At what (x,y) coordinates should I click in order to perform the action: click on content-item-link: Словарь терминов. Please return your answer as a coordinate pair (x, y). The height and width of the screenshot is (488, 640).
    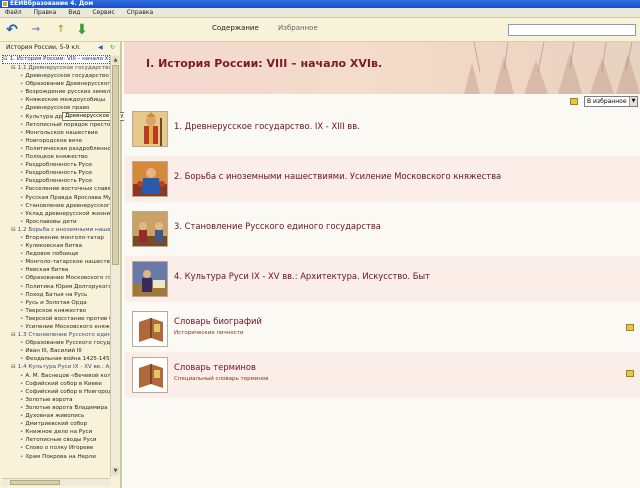
    Looking at the image, I should click on (215, 367).